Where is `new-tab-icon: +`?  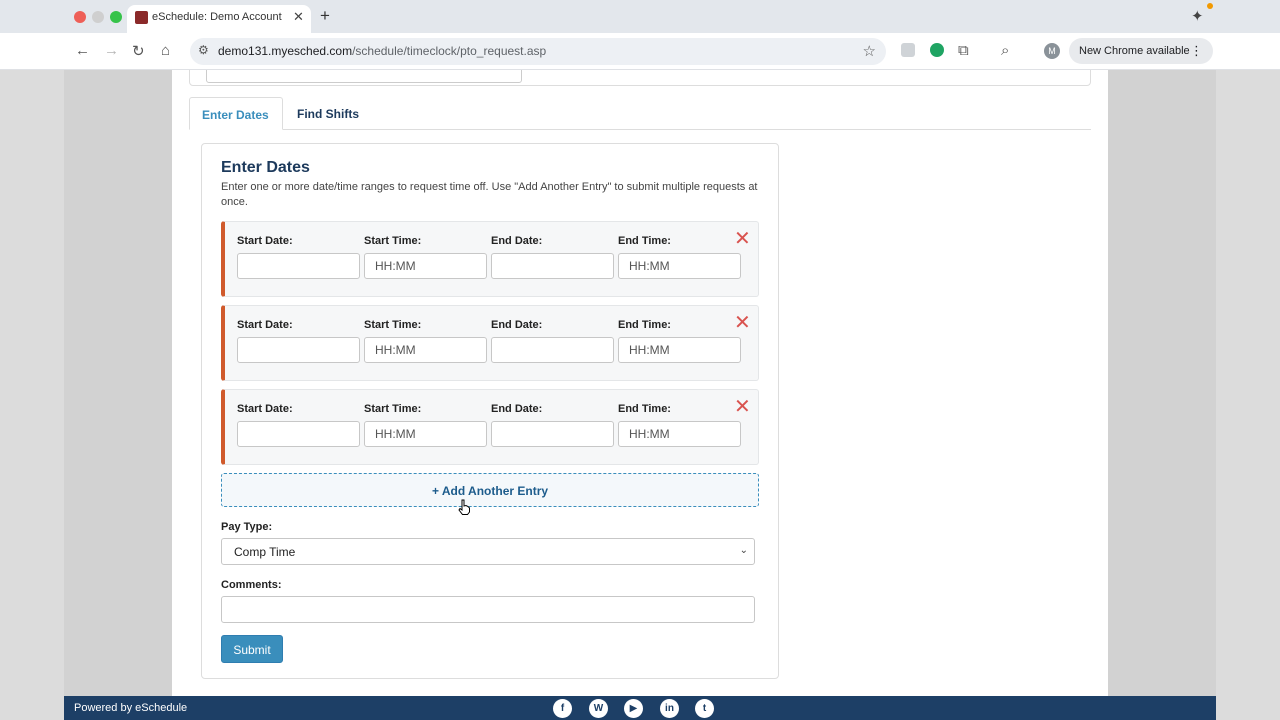 new-tab-icon: + is located at coordinates (325, 16).